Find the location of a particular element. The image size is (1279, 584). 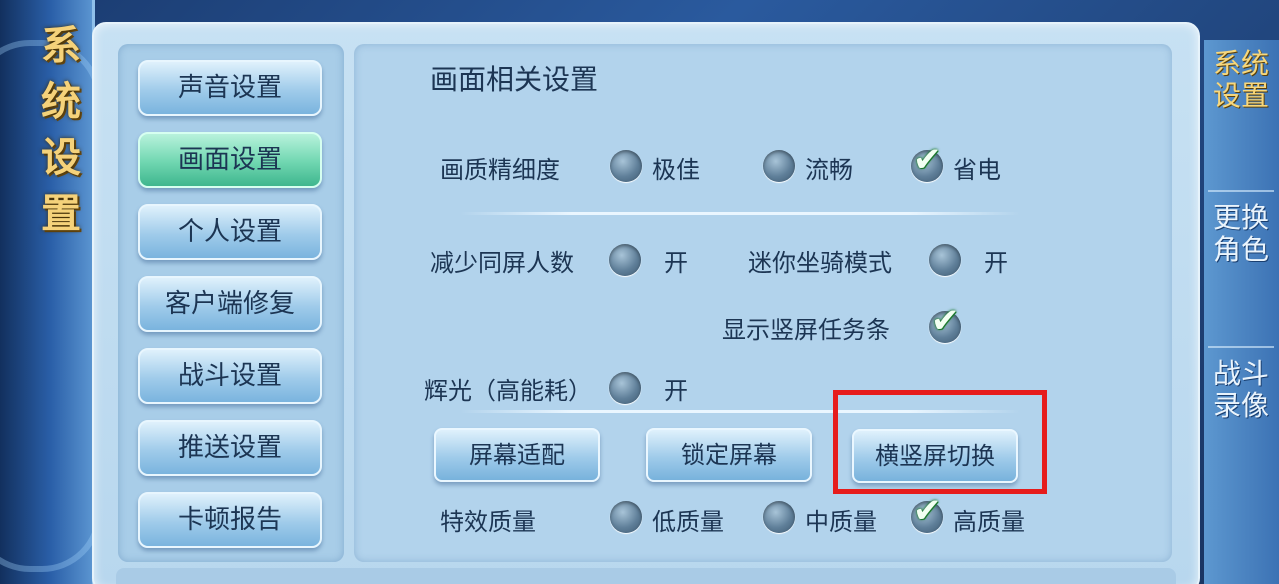

reduce-players-toggle is located at coordinates (625, 260).